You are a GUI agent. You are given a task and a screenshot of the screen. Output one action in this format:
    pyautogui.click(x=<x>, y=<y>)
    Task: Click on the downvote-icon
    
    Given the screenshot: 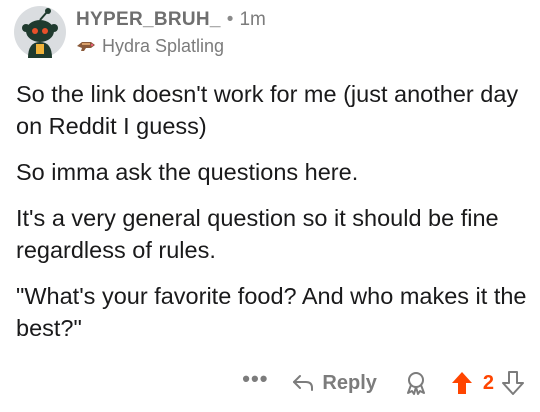 What is the action you would take?
    pyautogui.click(x=513, y=383)
    